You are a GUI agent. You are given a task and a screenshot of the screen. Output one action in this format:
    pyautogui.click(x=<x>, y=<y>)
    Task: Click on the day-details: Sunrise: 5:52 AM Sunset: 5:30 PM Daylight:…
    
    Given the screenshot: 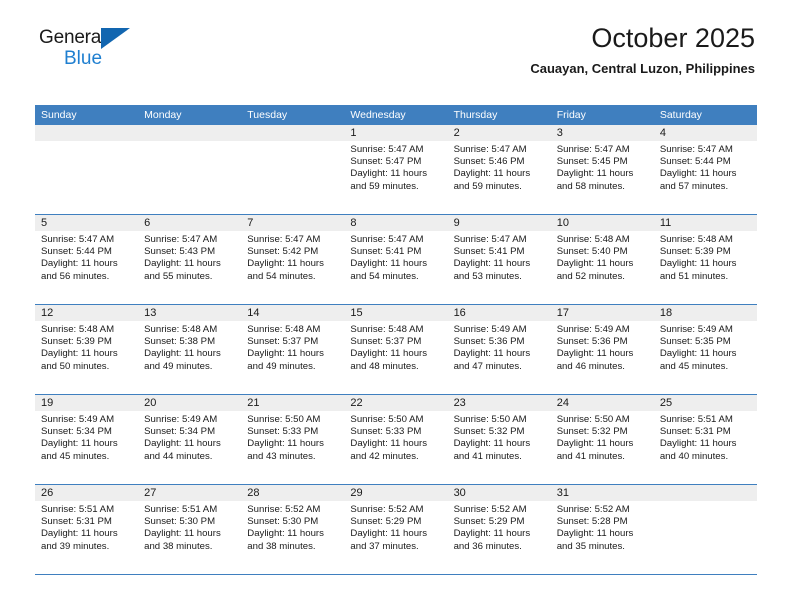 What is the action you would take?
    pyautogui.click(x=292, y=527)
    